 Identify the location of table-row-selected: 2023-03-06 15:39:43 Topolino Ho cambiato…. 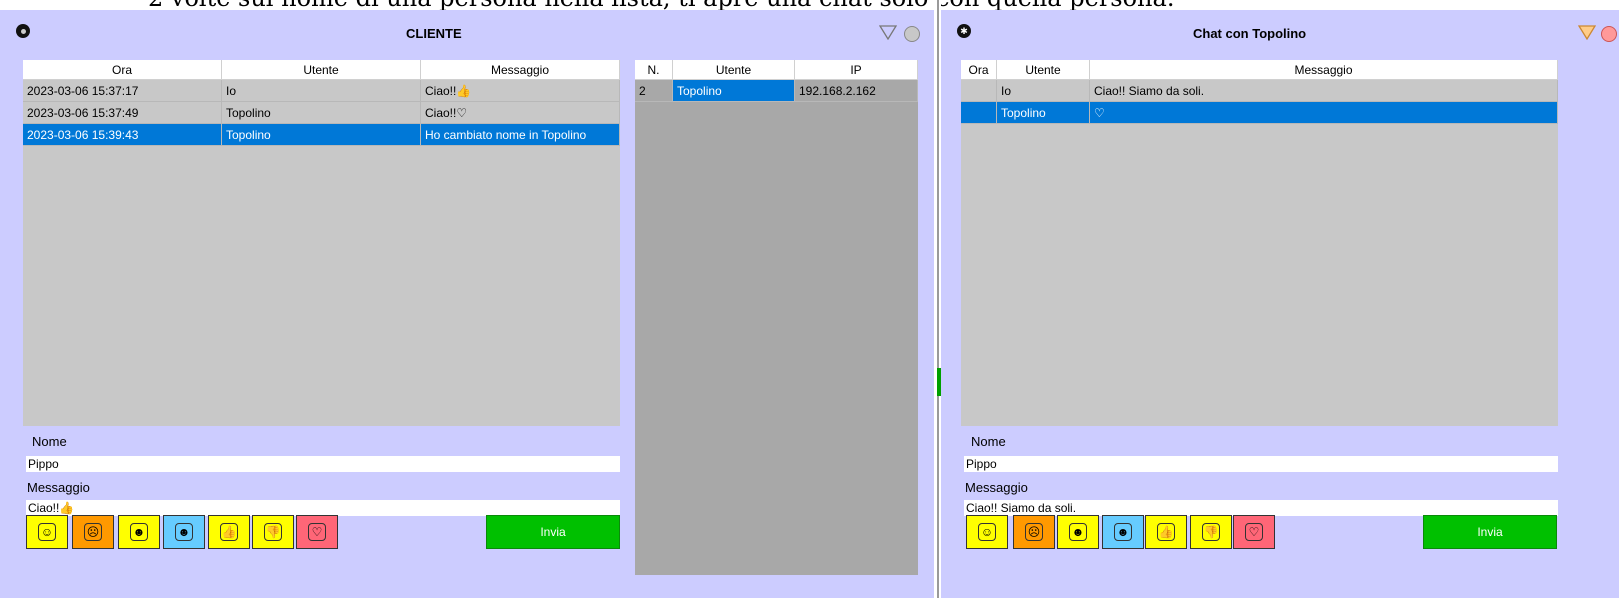
(321, 135).